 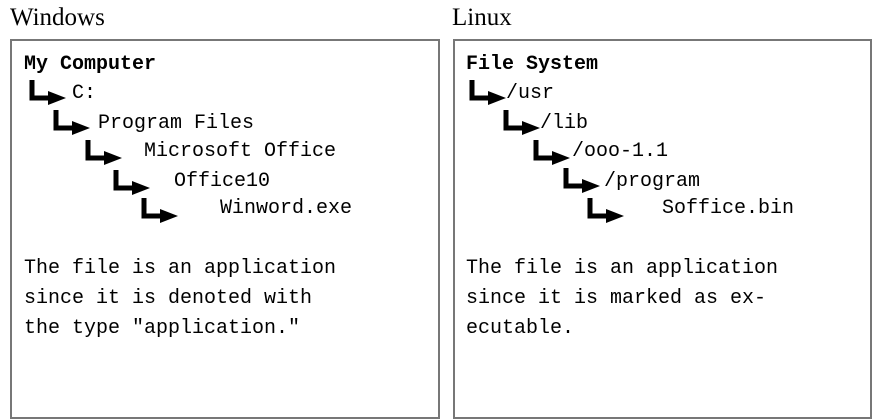 I want to click on linux-description-line-1: The file is an application, so click(x=622, y=268).